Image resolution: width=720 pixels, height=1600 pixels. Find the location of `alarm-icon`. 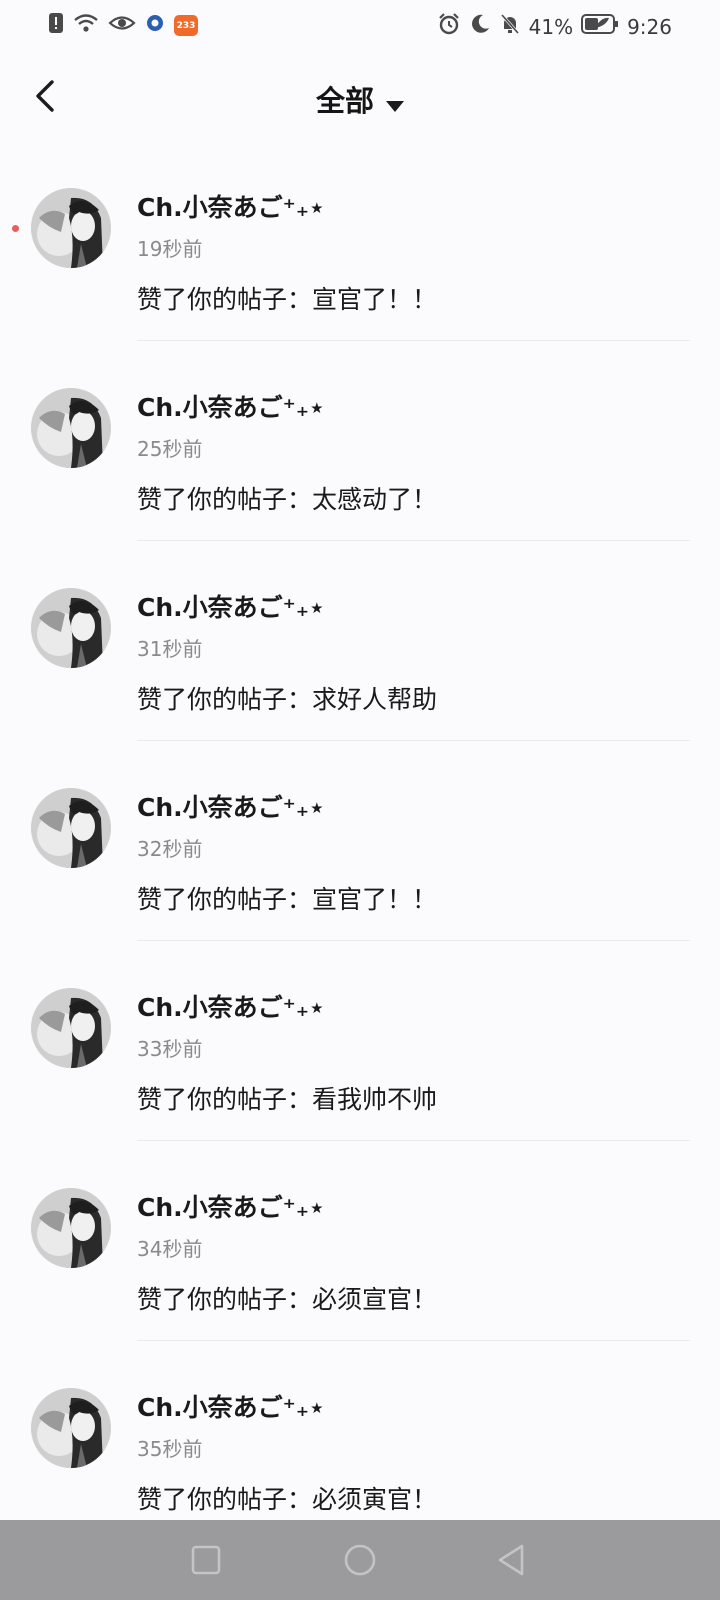

alarm-icon is located at coordinates (449, 26).